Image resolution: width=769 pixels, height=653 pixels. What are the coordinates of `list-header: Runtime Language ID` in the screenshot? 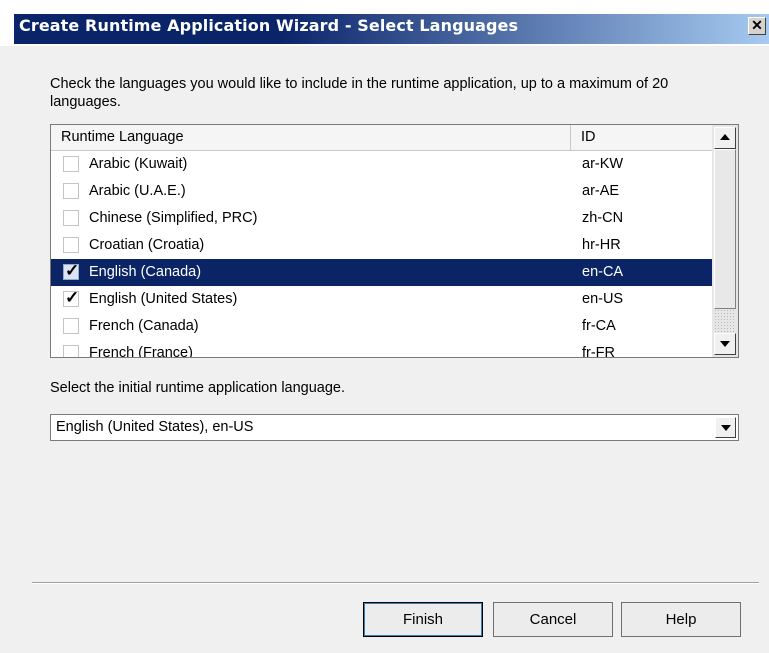 It's located at (381, 138).